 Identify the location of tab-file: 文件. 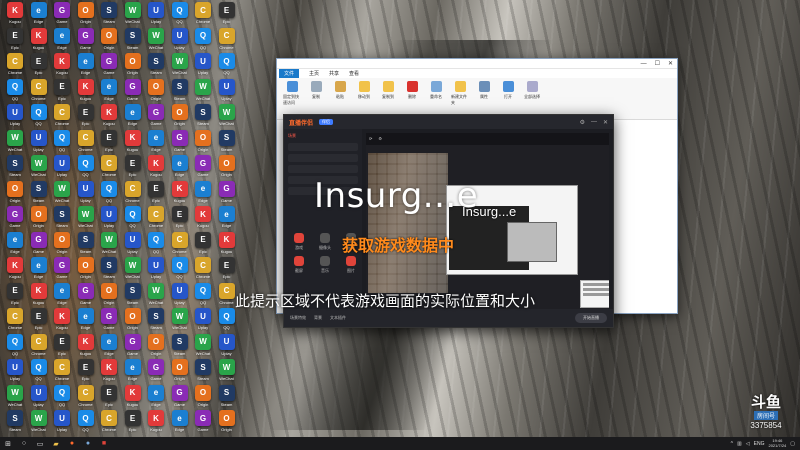
(289, 73).